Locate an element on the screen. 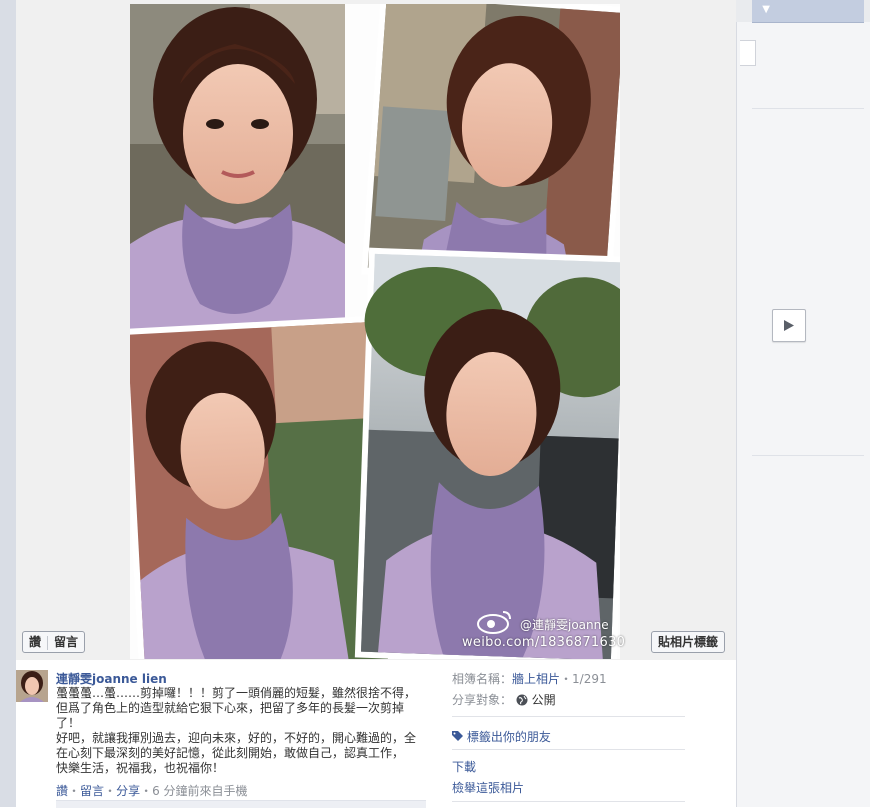  tag-photo-button: 貼相片標籤 is located at coordinates (688, 642).